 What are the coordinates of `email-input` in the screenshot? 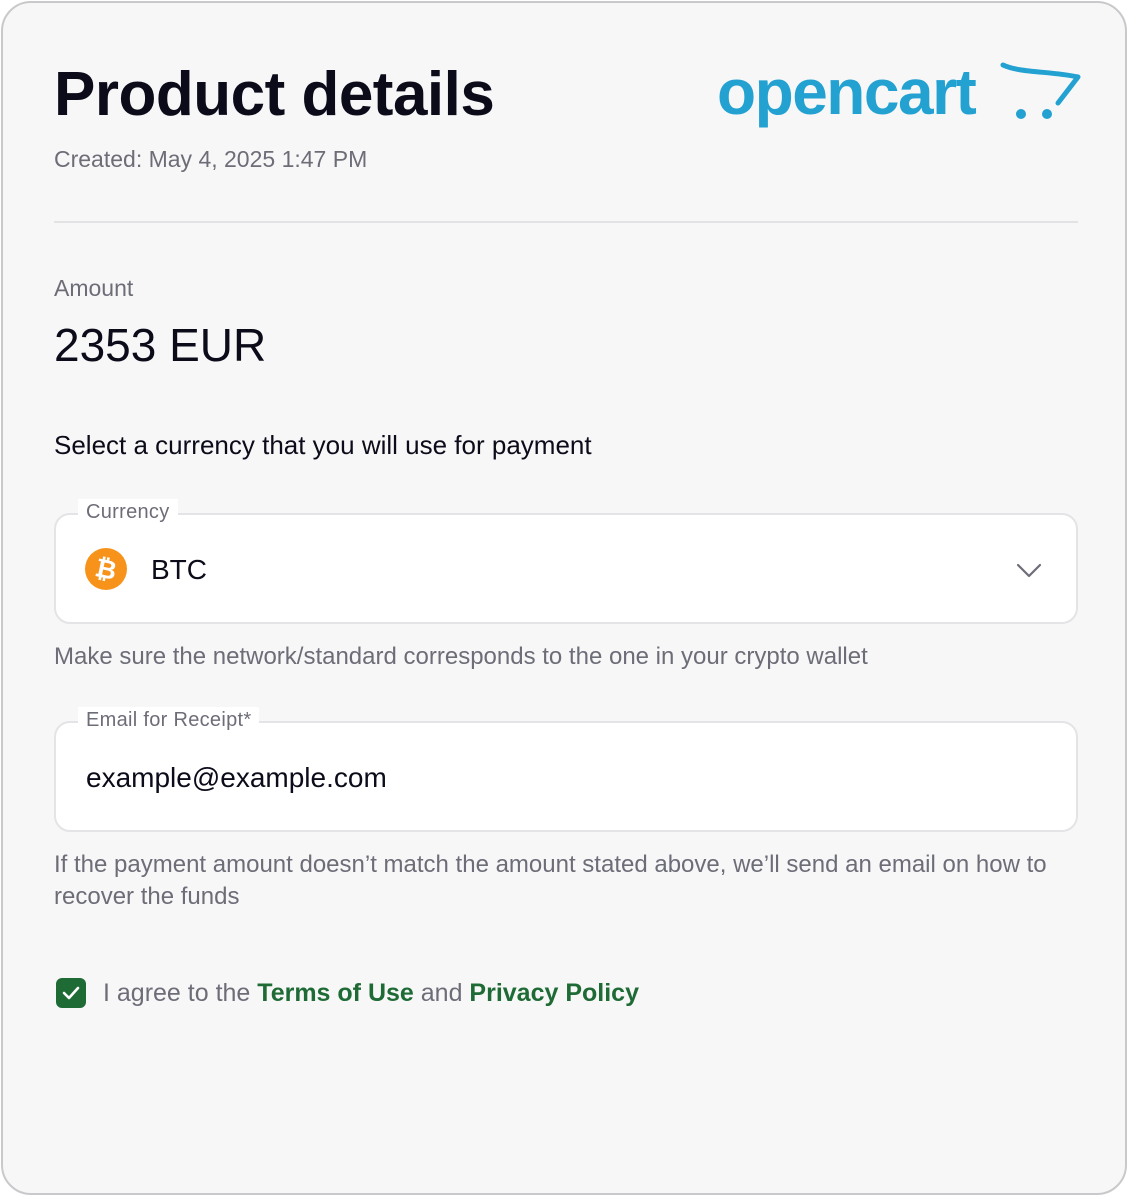 It's located at (556, 778).